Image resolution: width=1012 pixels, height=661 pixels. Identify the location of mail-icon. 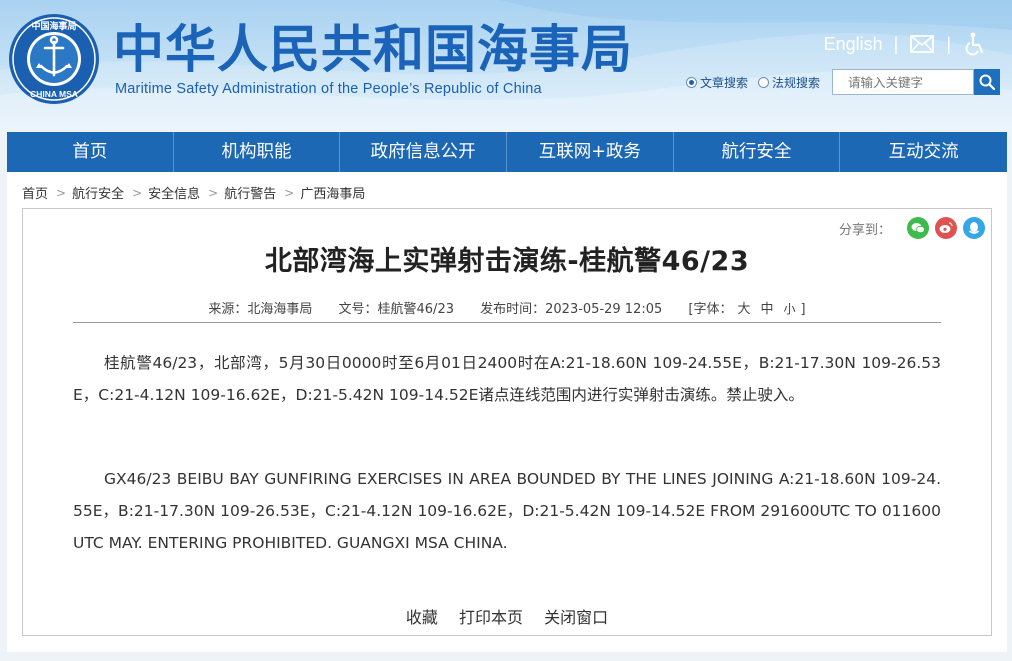
(922, 44).